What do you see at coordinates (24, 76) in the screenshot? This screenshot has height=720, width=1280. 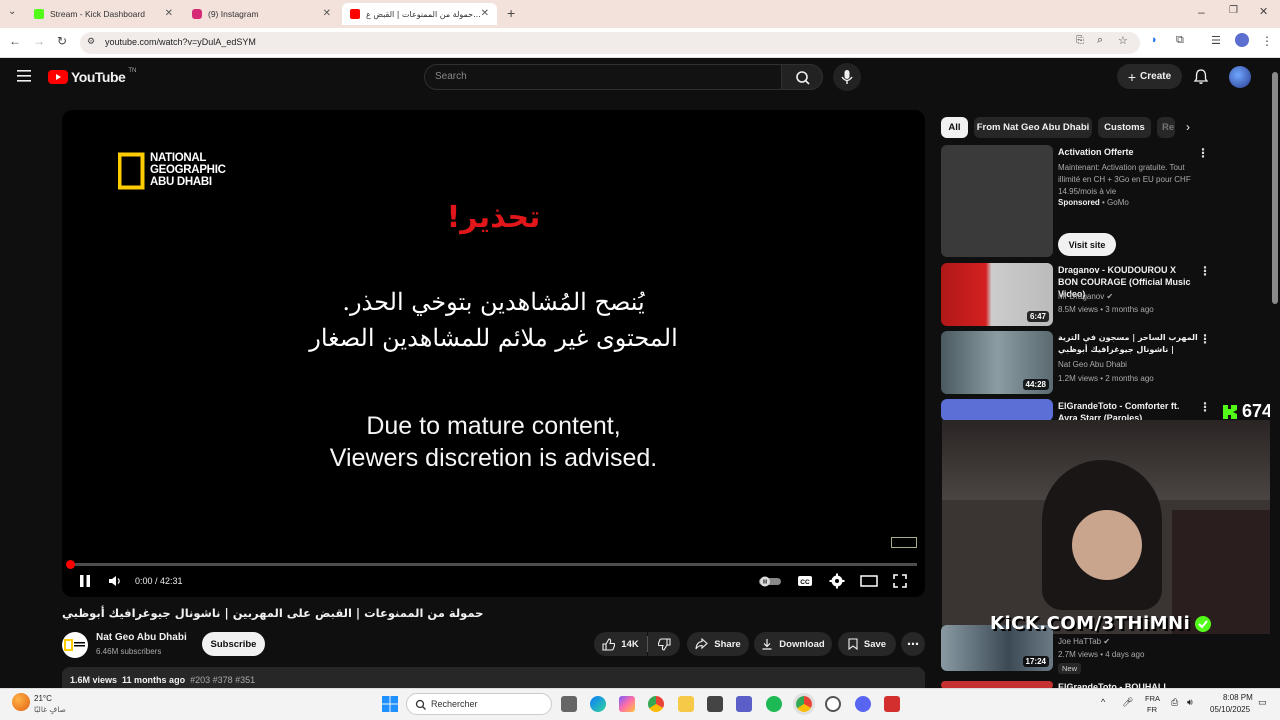 I see `hamburger-menu-icon` at bounding box center [24, 76].